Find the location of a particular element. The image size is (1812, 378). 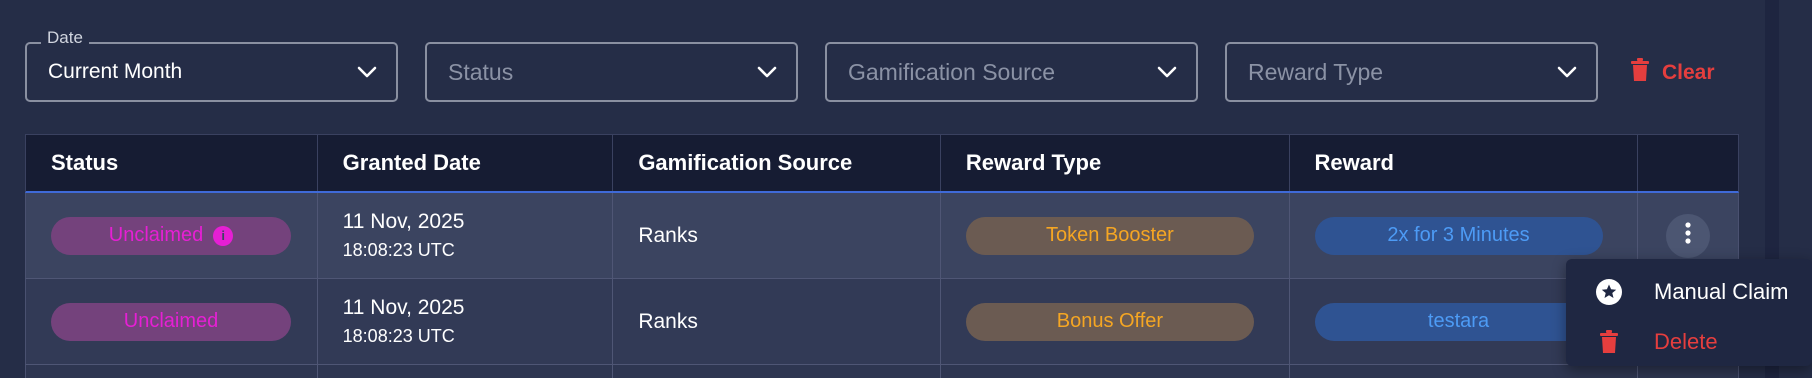

status-badge: Unclaimed i is located at coordinates (171, 235).